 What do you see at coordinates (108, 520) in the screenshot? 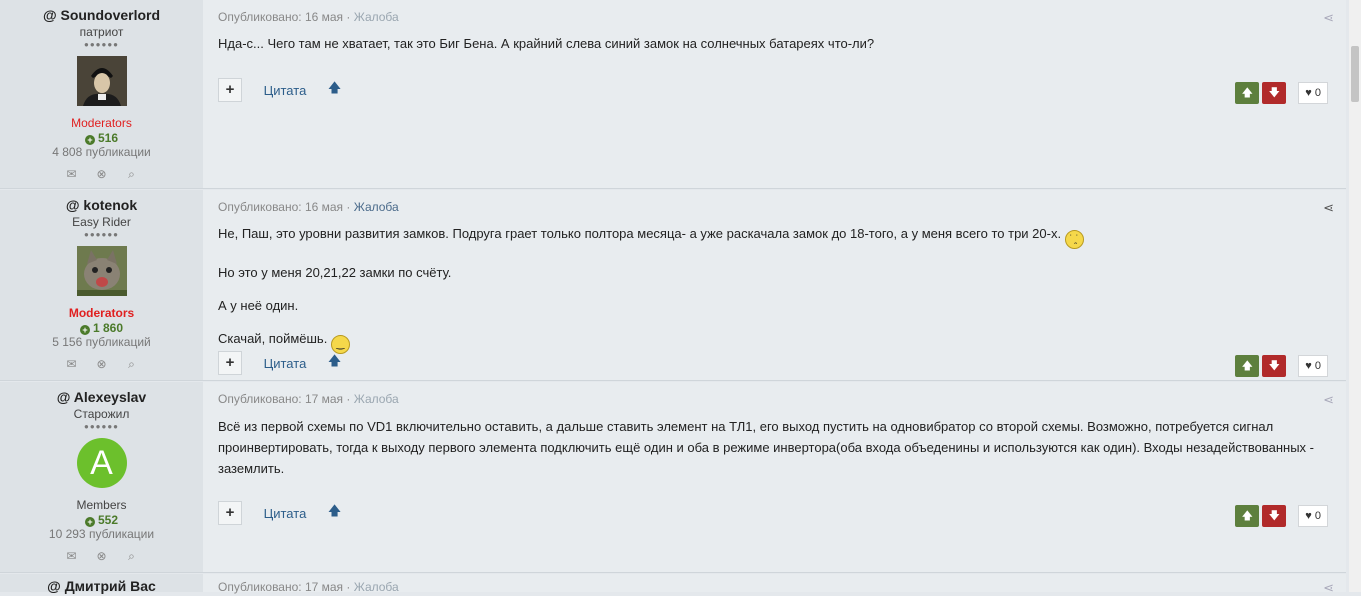
I see `reputation-value: 552` at bounding box center [108, 520].